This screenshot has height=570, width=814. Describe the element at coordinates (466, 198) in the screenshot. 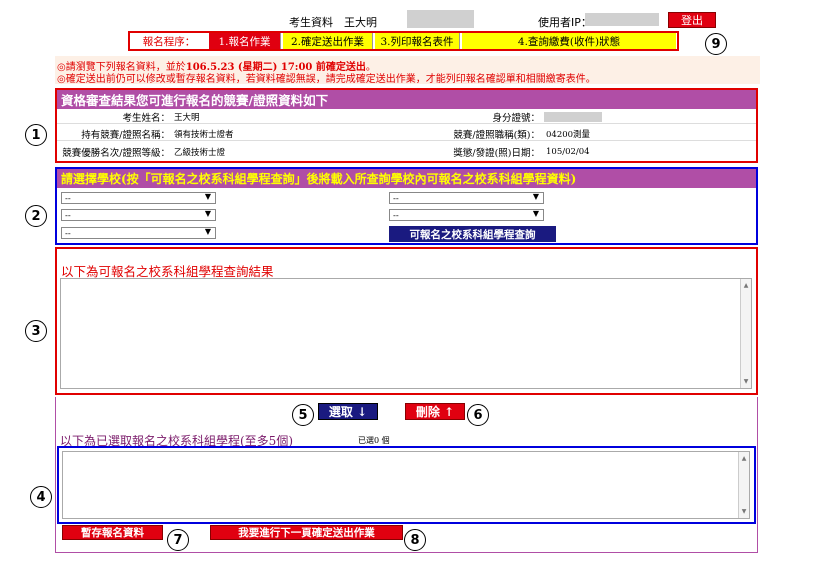

I see `school-select-2: -- ▼` at that location.